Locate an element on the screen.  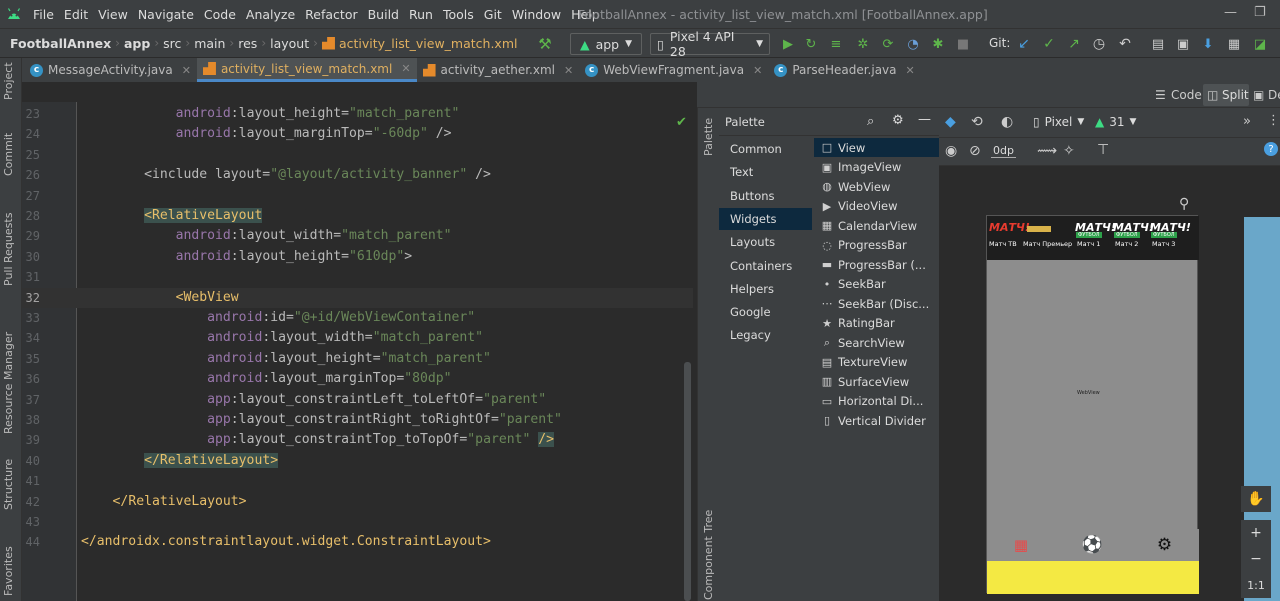
autoconnect-icon: ⊘ is located at coordinates (975, 151).